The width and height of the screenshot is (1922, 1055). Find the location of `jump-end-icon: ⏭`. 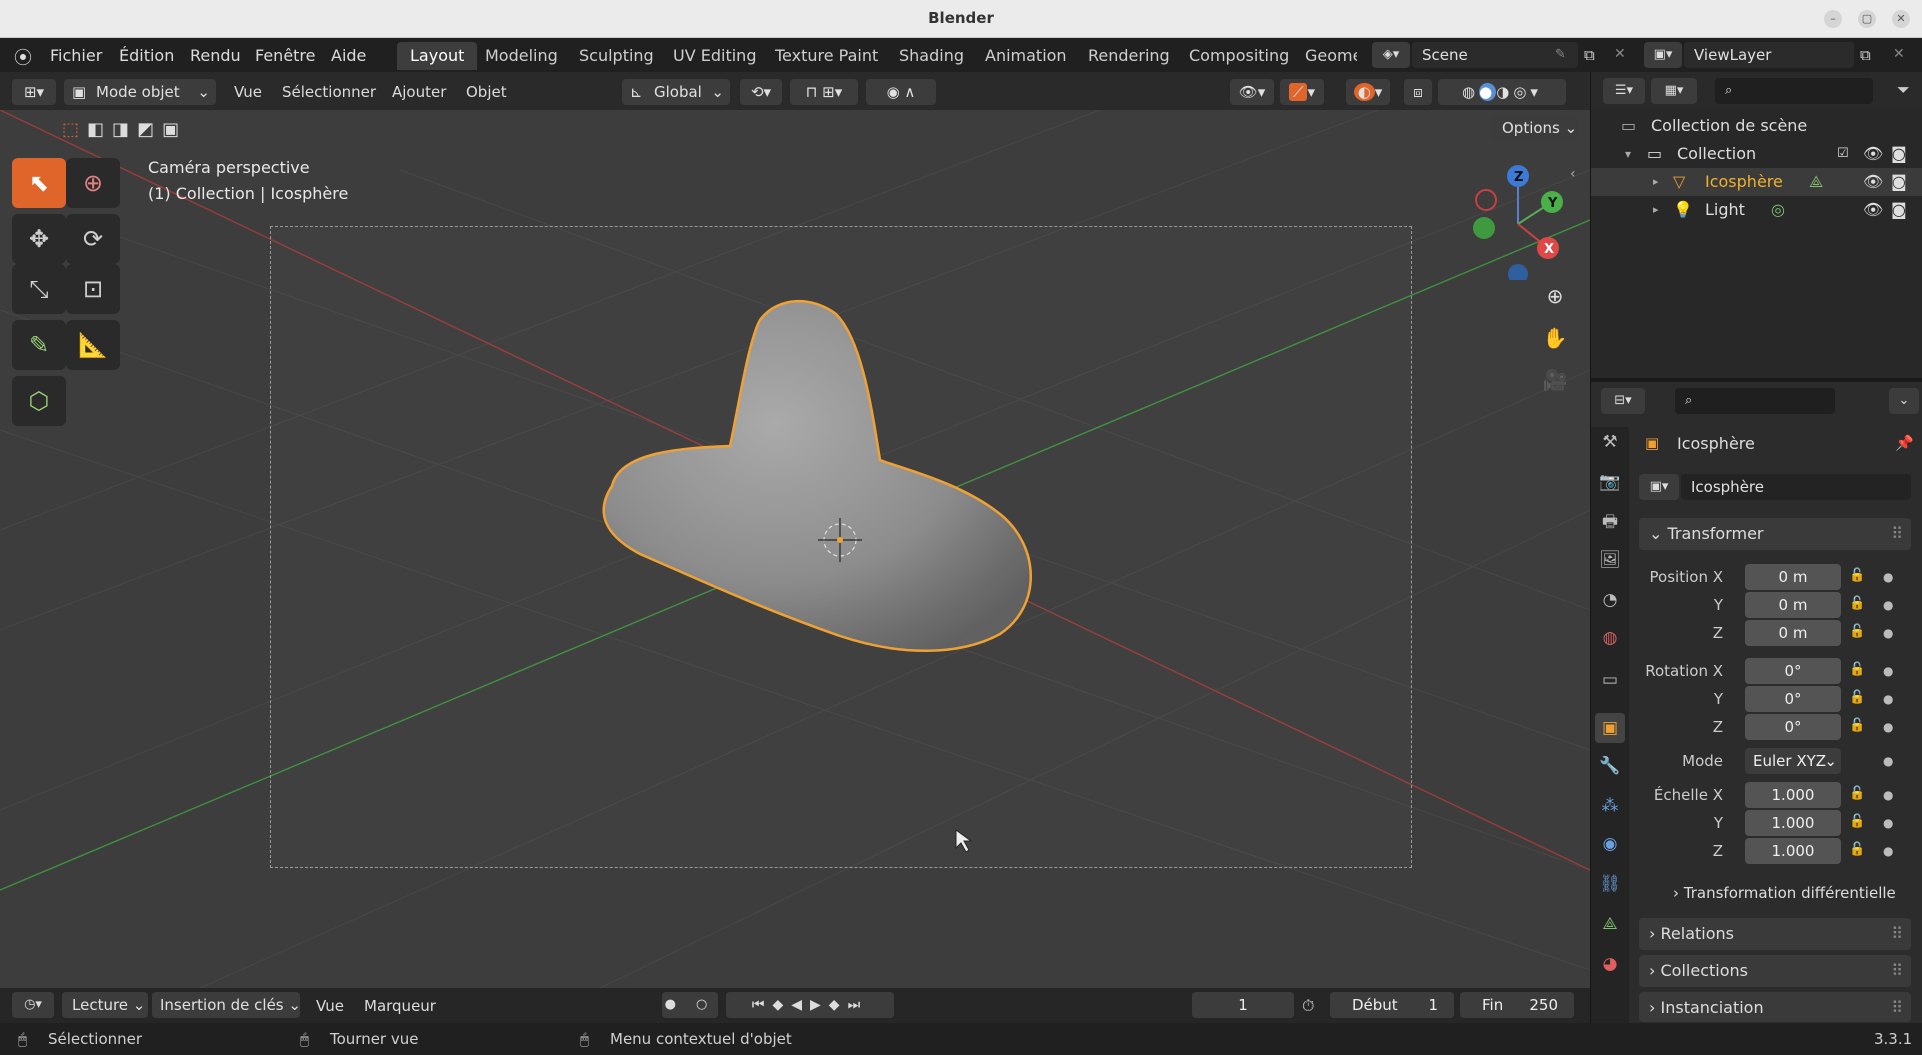

jump-end-icon: ⏭ is located at coordinates (858, 1005).